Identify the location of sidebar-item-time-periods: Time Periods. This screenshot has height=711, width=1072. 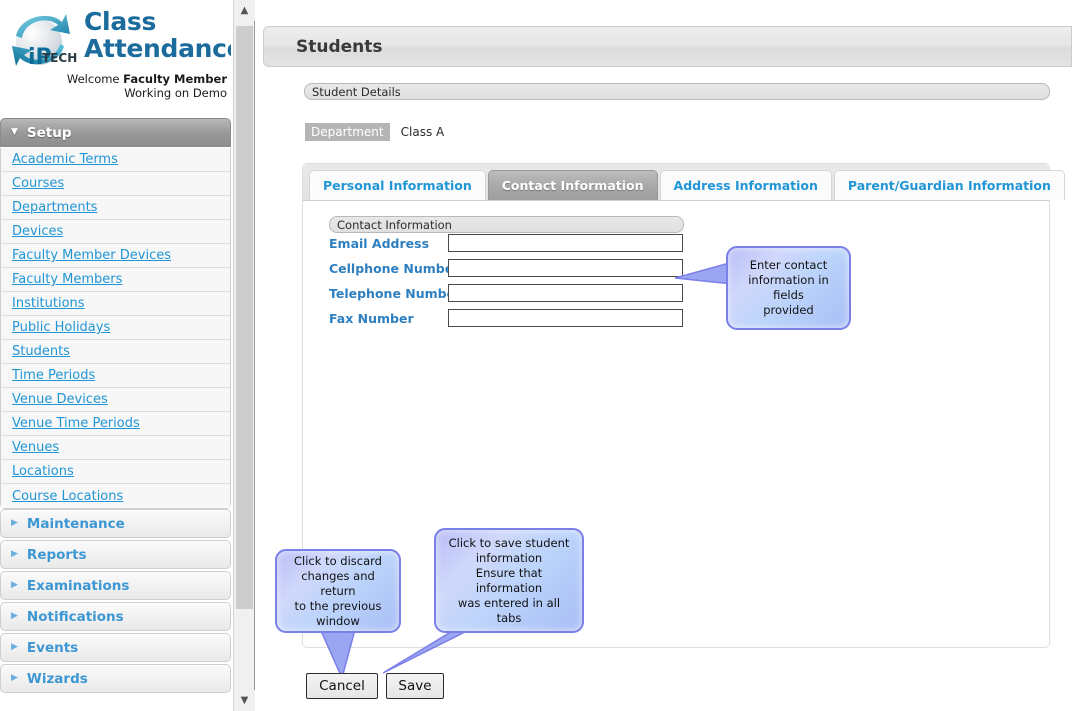
(115, 376).